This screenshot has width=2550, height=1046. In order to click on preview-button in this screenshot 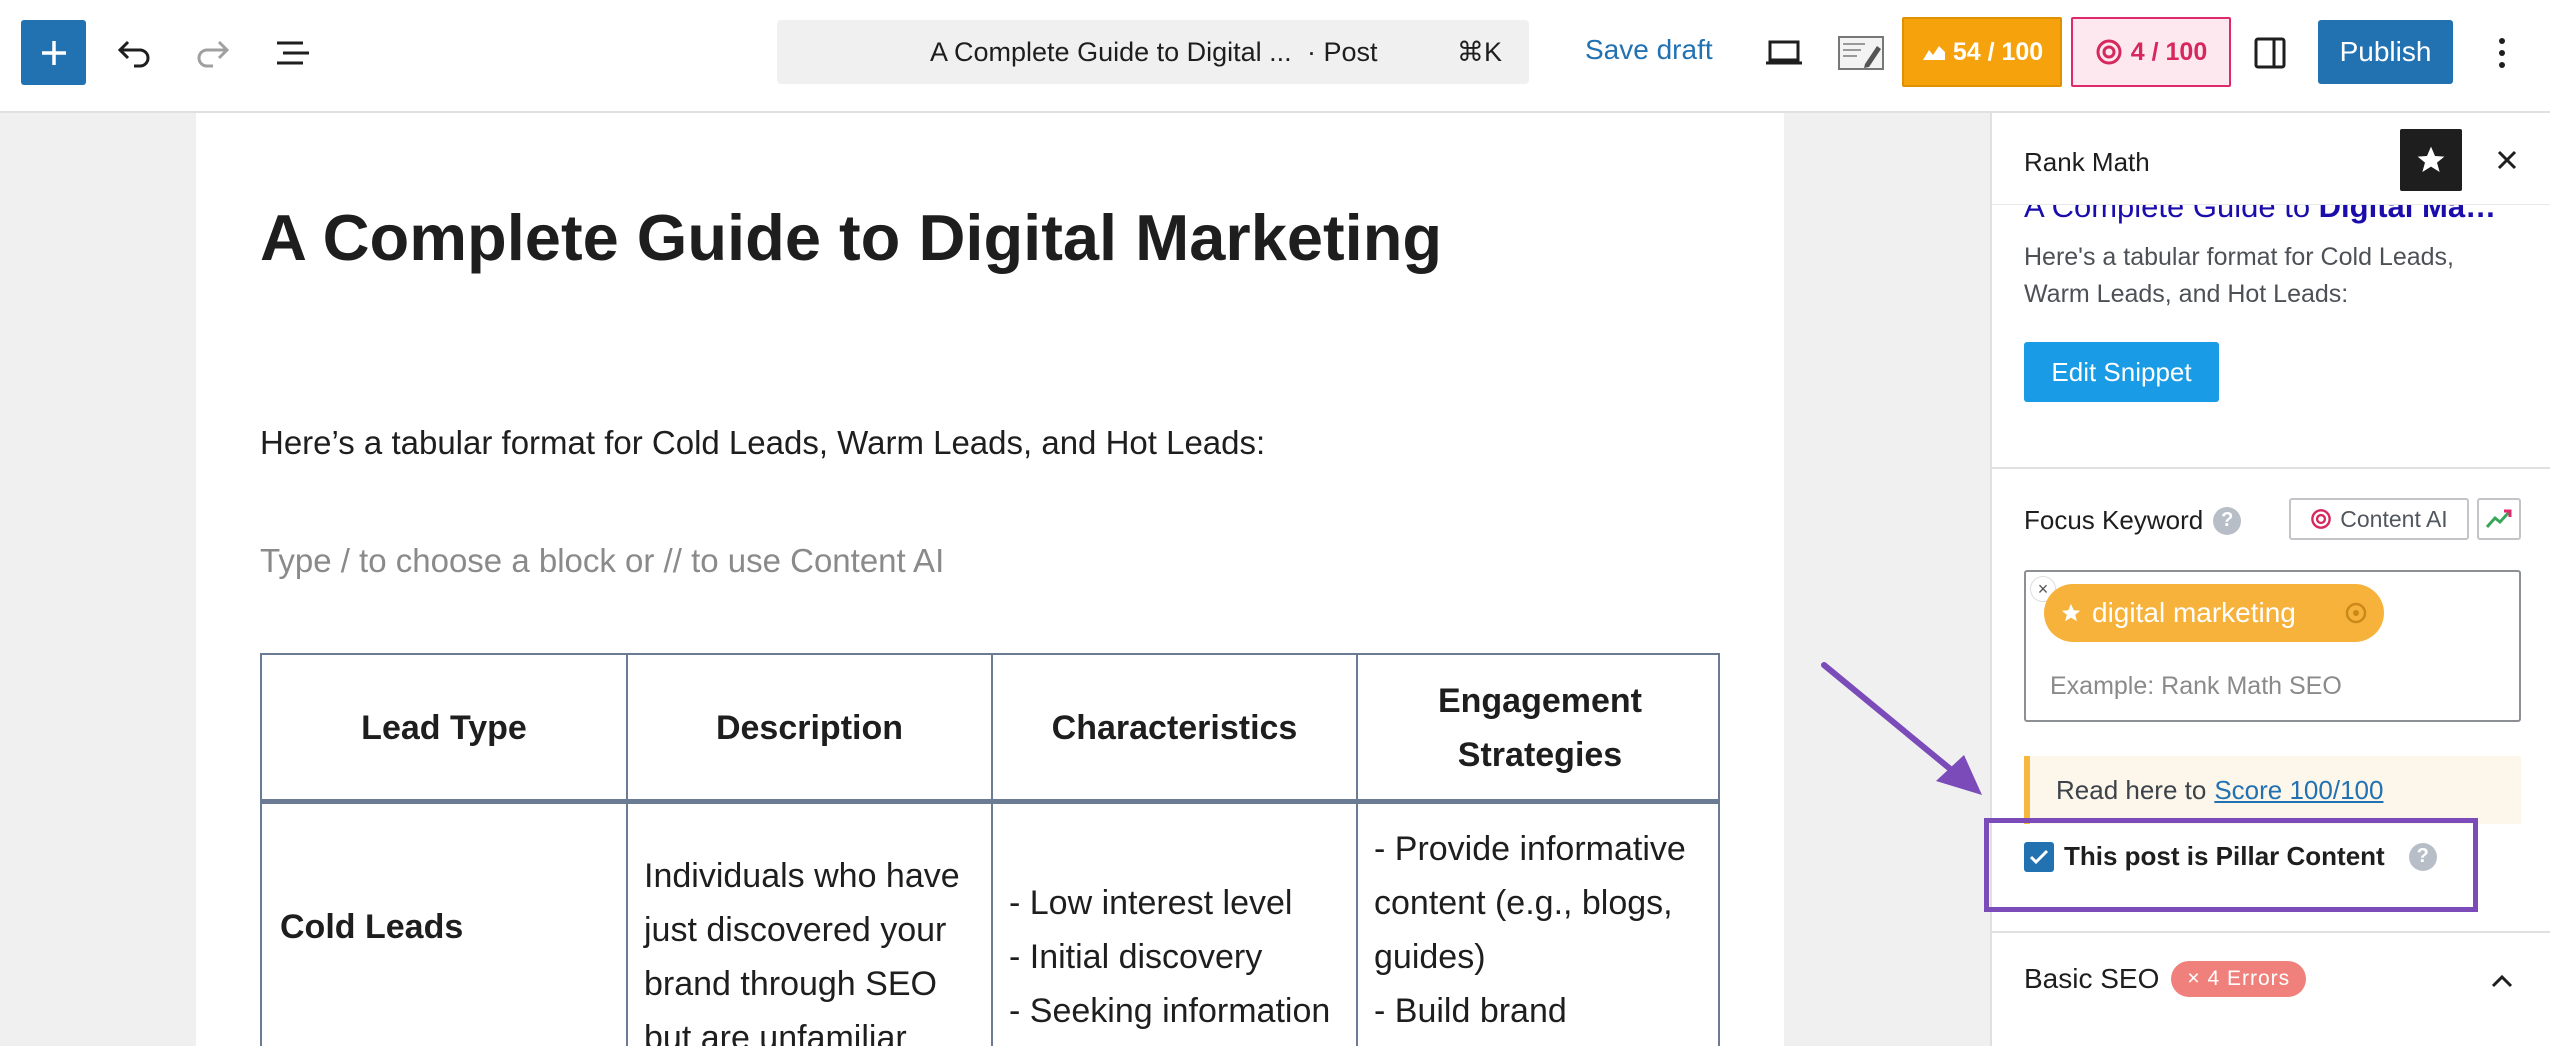, I will do `click(1784, 53)`.